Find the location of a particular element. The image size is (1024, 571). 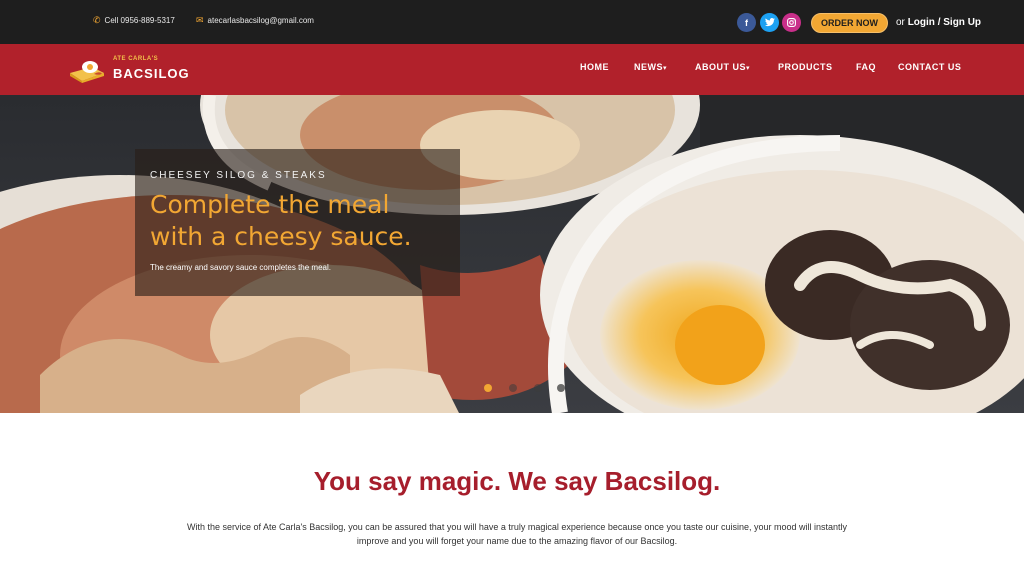

nav-products: PRODUCTS is located at coordinates (805, 67).